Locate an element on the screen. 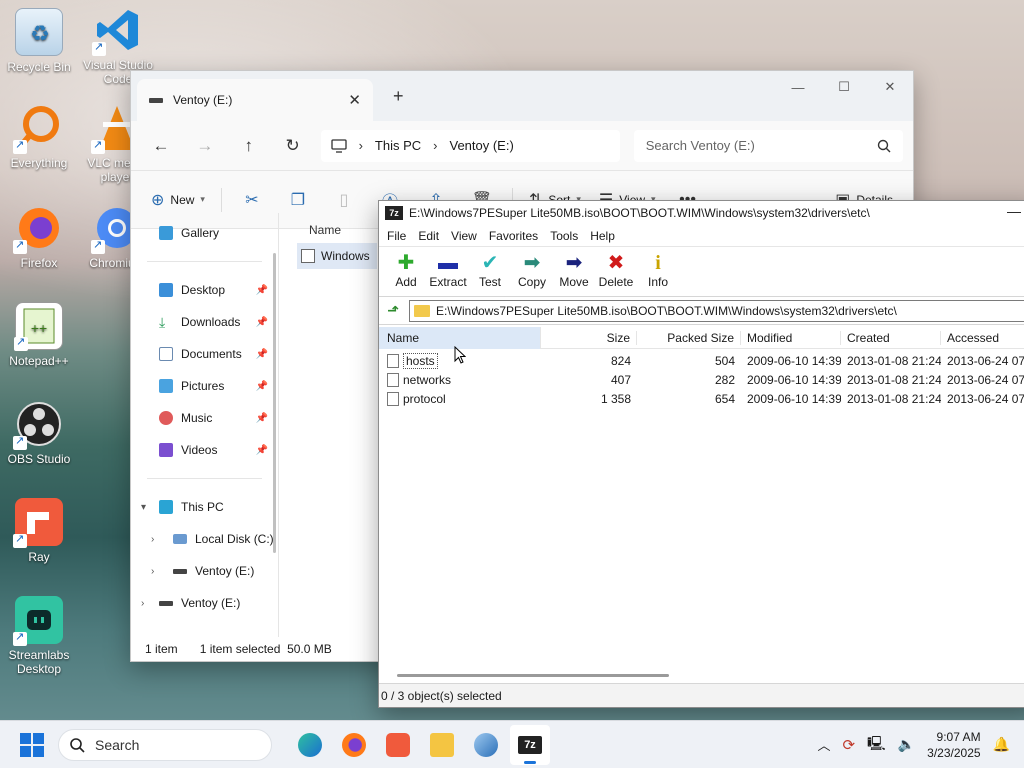 This screenshot has width=1024, height=768. file-icon is located at coordinates (393, 398).